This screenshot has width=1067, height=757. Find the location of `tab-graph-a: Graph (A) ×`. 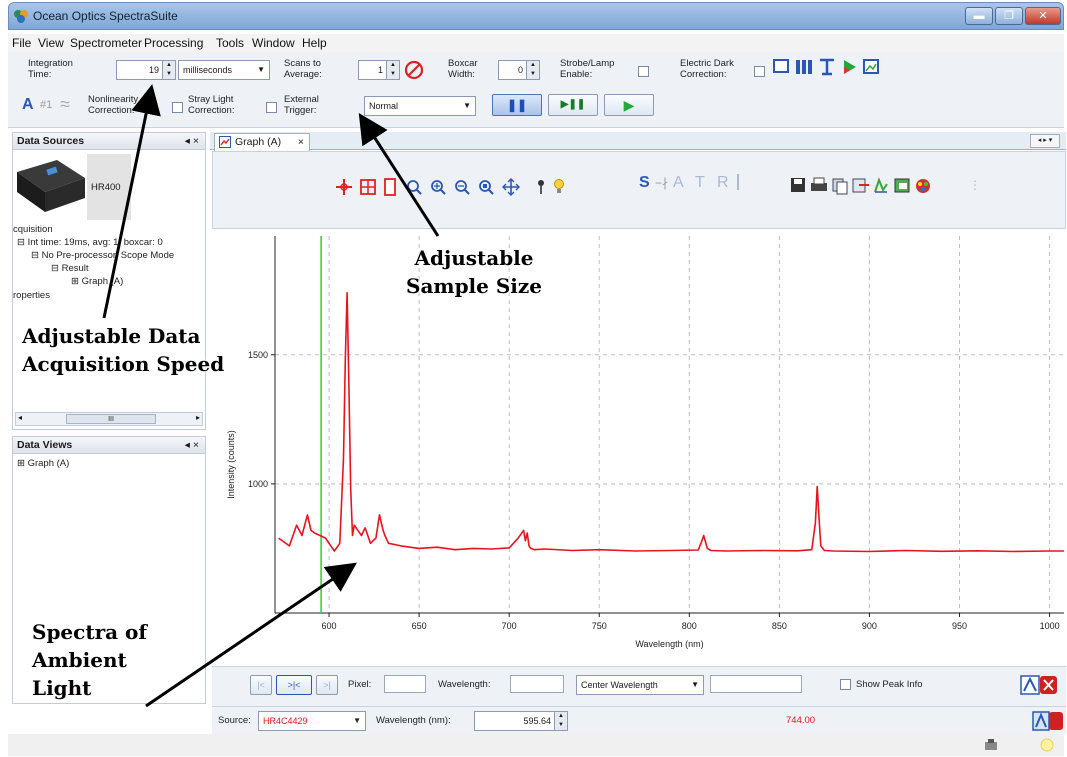

tab-graph-a: Graph (A) × is located at coordinates (262, 142).